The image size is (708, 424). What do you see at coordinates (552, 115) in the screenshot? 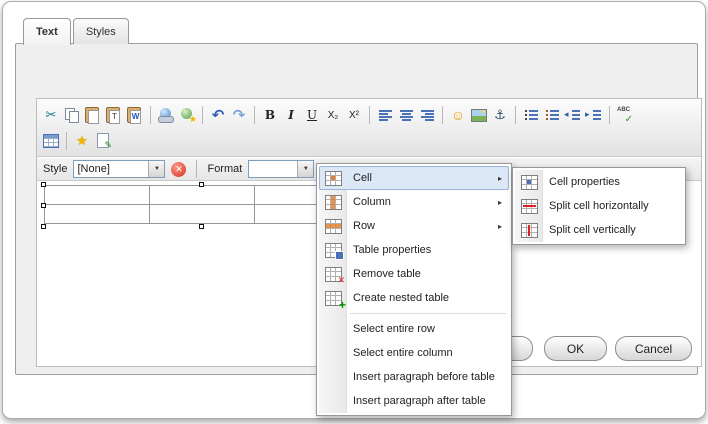
I see `numbered-list-icon` at bounding box center [552, 115].